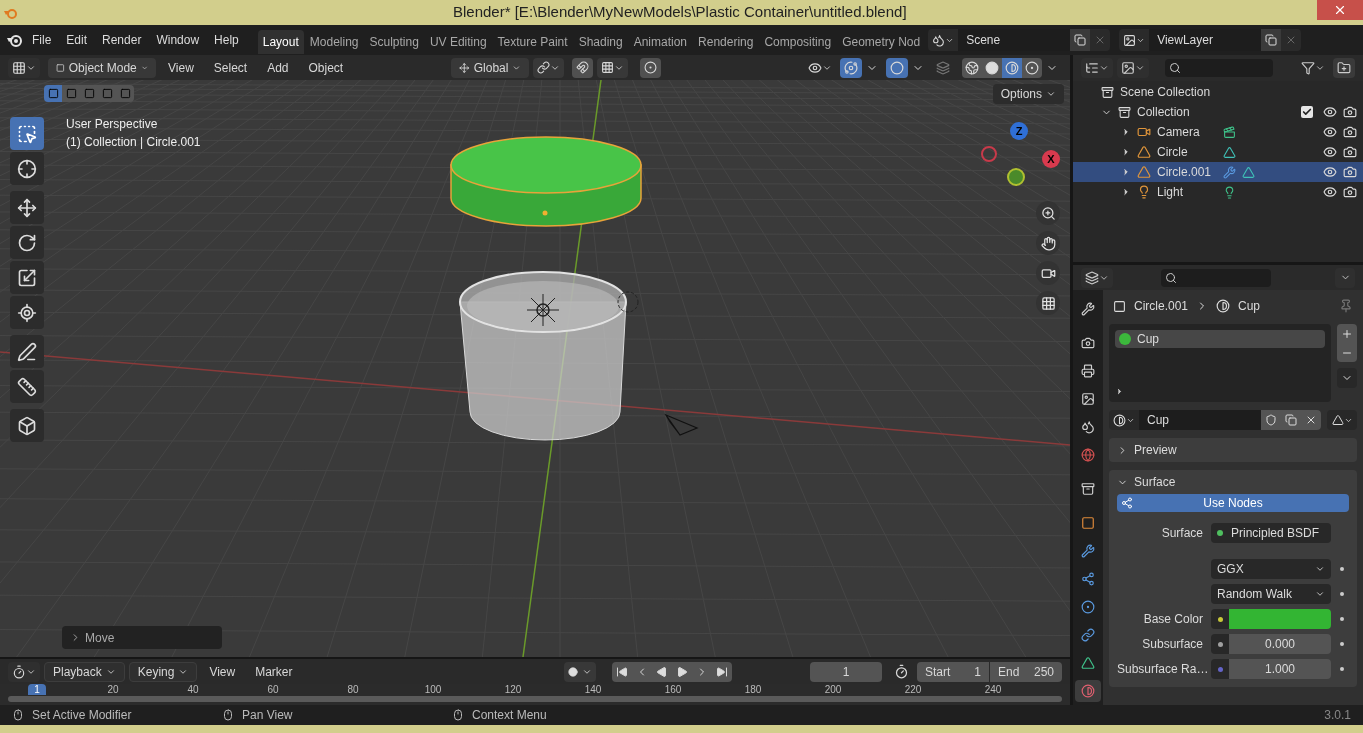 The height and width of the screenshot is (733, 1363). I want to click on status-hint: Context Menu, so click(510, 715).